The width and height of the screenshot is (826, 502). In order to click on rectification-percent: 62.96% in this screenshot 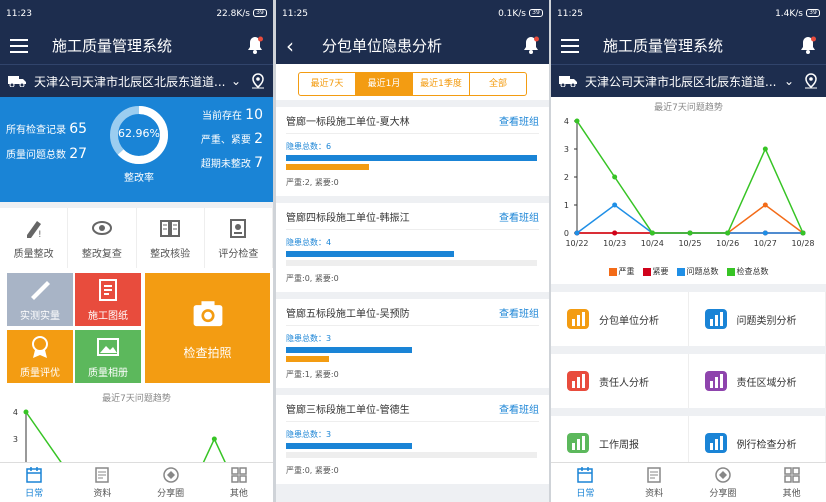, I will do `click(139, 133)`.